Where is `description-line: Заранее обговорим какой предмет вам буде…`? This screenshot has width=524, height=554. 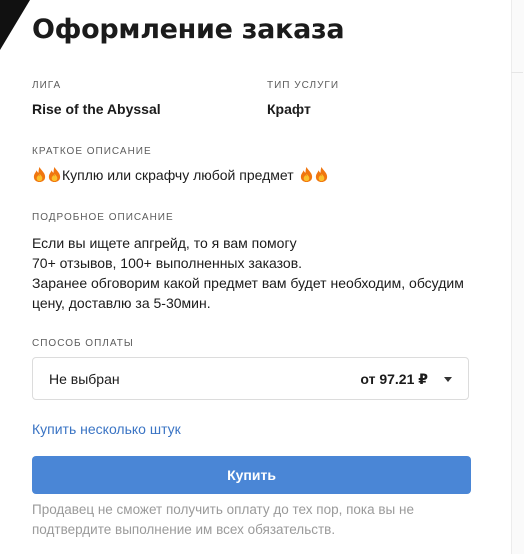 description-line: Заранее обговорим какой предмет вам буде… is located at coordinates (248, 283).